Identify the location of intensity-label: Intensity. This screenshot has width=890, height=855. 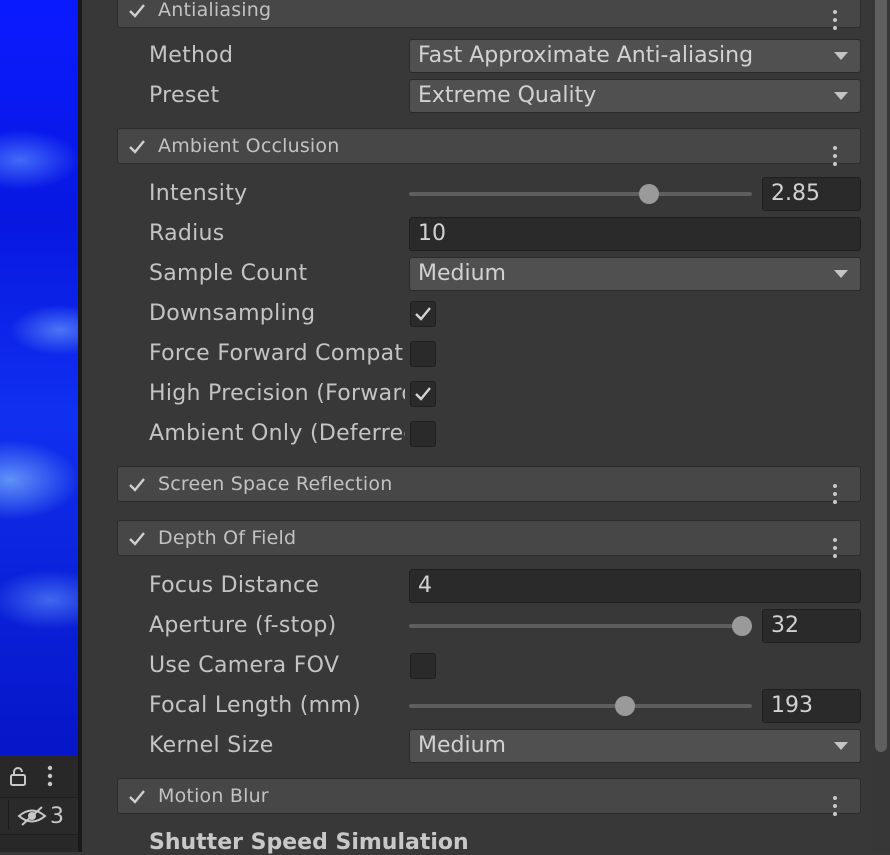
(198, 193).